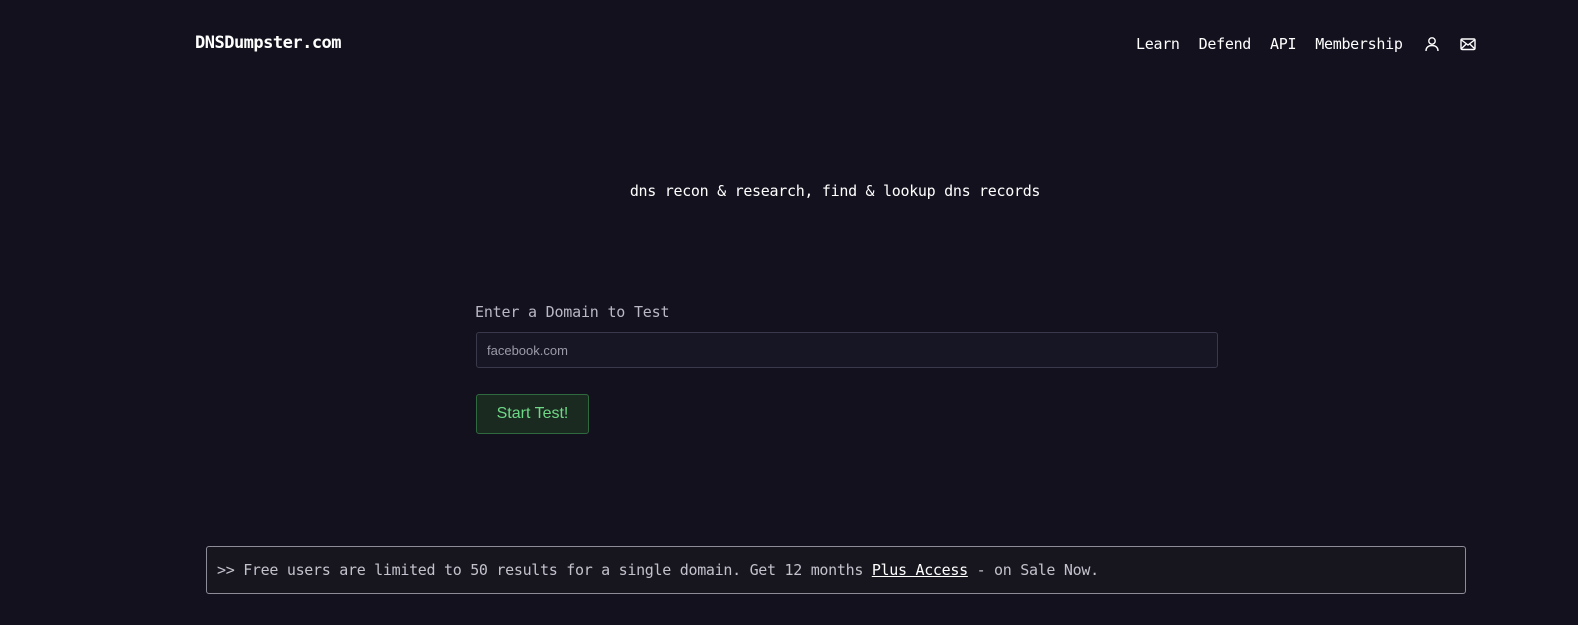 Image resolution: width=1578 pixels, height=625 pixels. What do you see at coordinates (847, 350) in the screenshot?
I see `domain-input` at bounding box center [847, 350].